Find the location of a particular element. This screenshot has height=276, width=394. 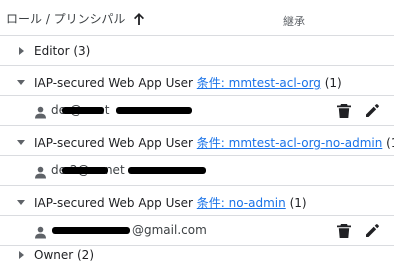

column-inherit: 継承 is located at coordinates (294, 21).